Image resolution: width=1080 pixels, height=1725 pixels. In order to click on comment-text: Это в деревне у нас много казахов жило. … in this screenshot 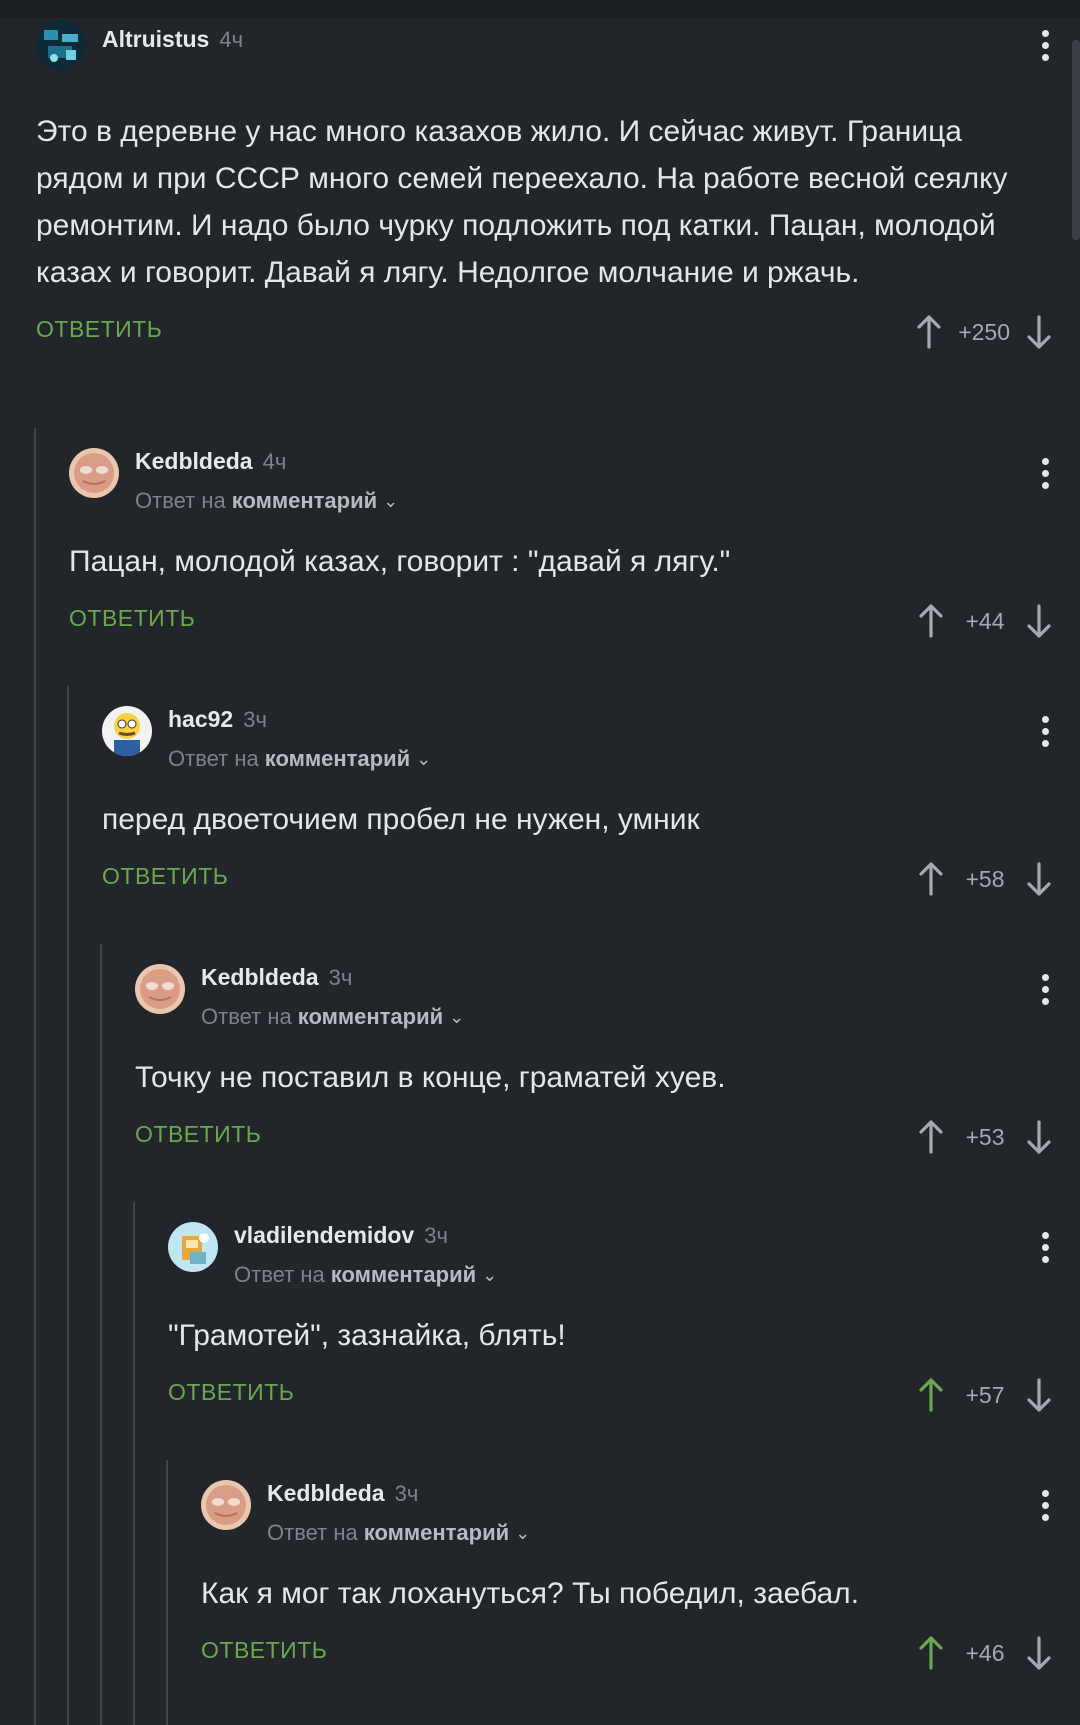, I will do `click(522, 202)`.